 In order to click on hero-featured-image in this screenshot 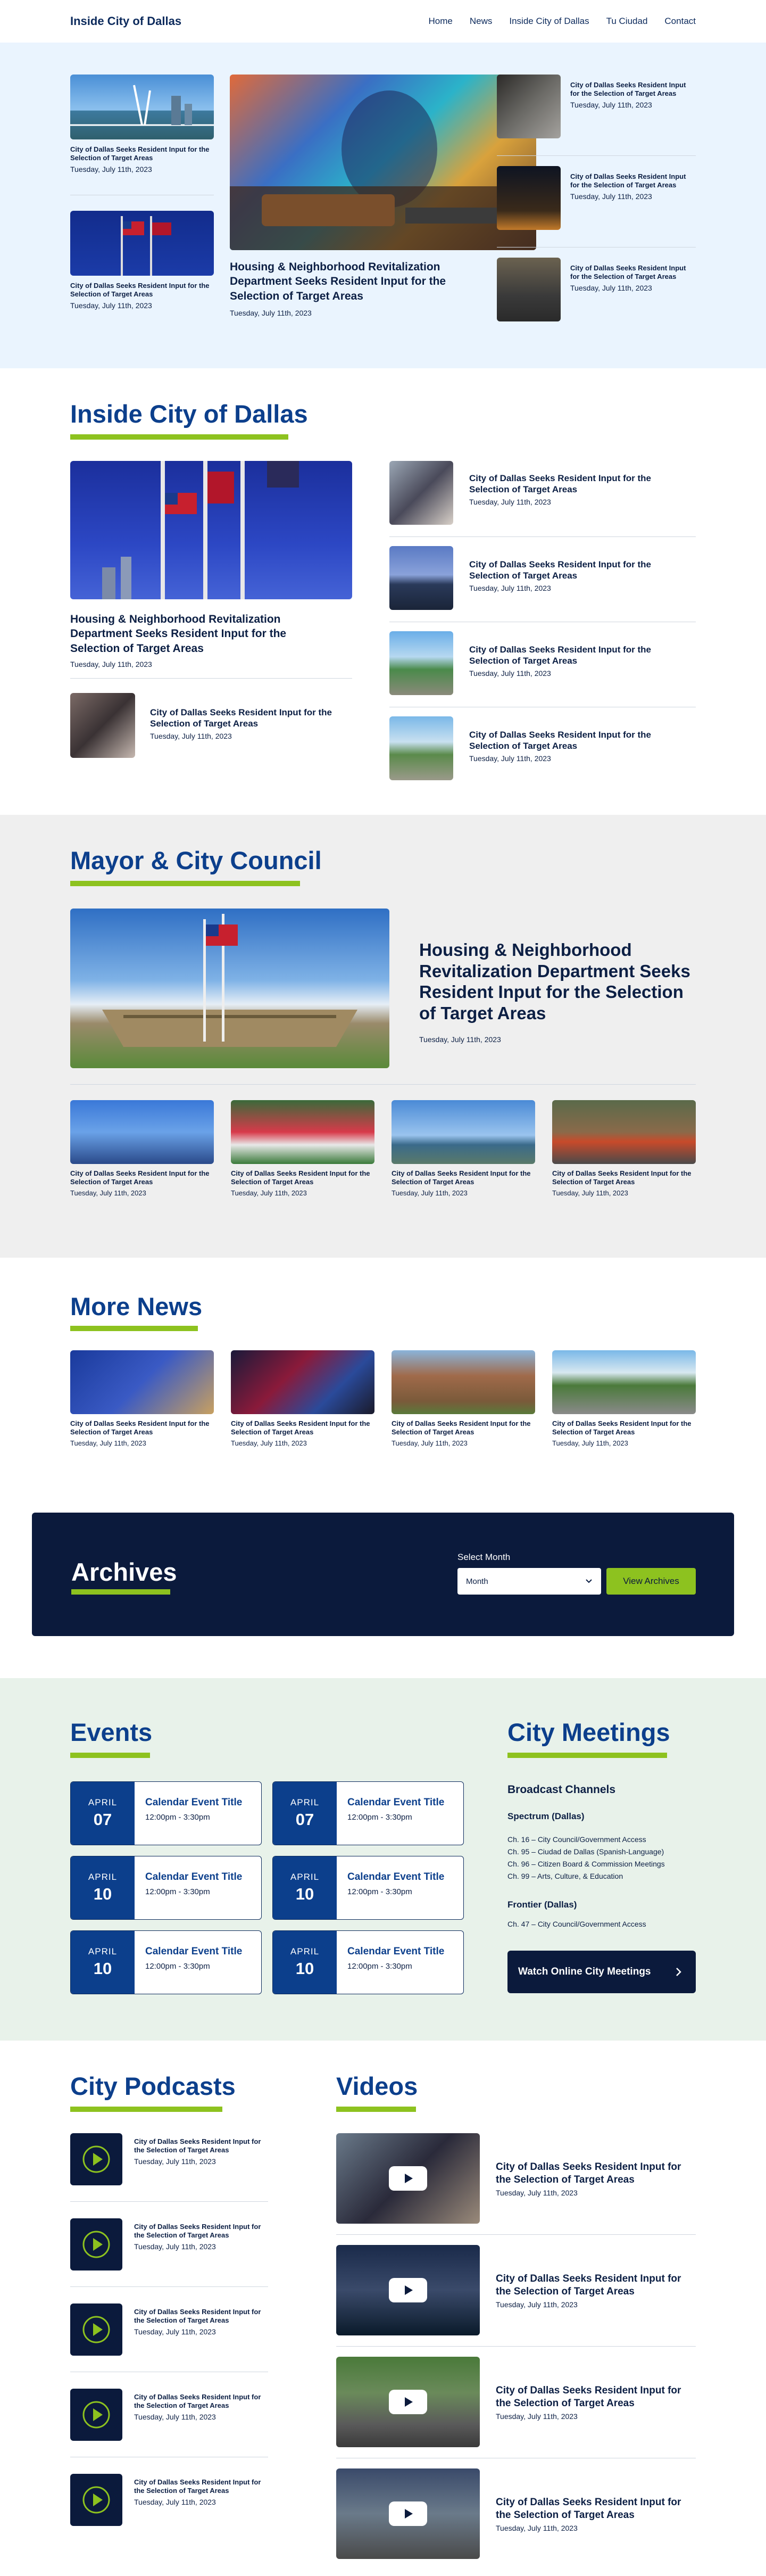, I will do `click(383, 162)`.